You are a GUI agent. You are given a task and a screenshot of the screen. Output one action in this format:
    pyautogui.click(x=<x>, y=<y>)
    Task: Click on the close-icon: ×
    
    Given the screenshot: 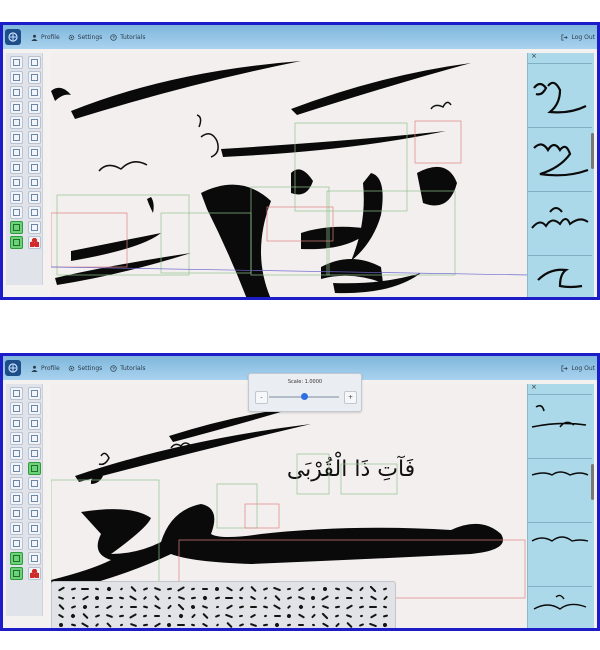 What is the action you would take?
    pyautogui.click(x=534, y=56)
    